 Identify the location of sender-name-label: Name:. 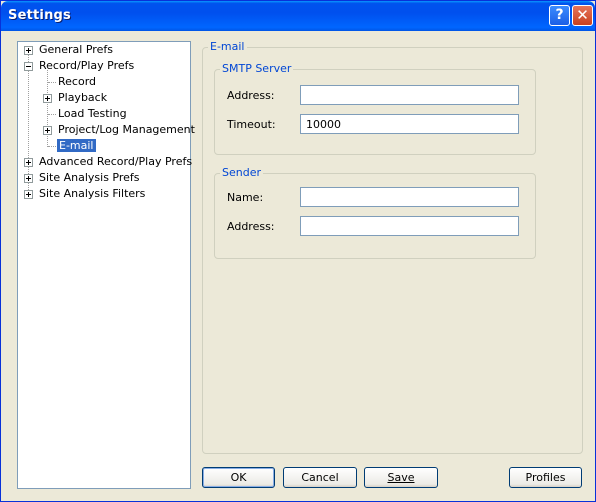
(245, 197).